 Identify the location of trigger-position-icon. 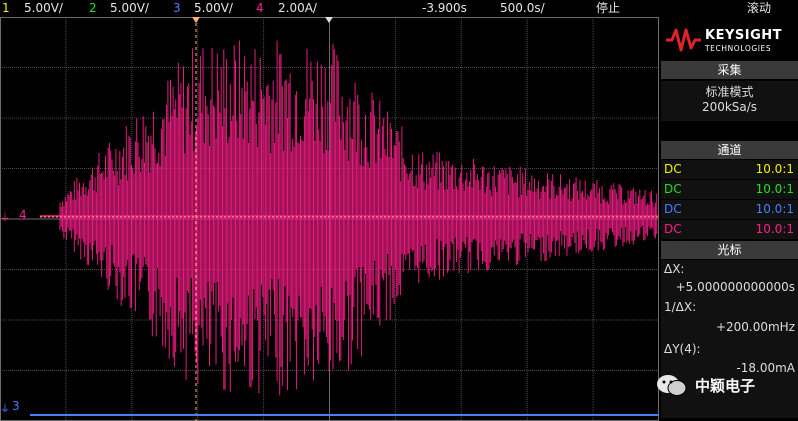
(196, 20).